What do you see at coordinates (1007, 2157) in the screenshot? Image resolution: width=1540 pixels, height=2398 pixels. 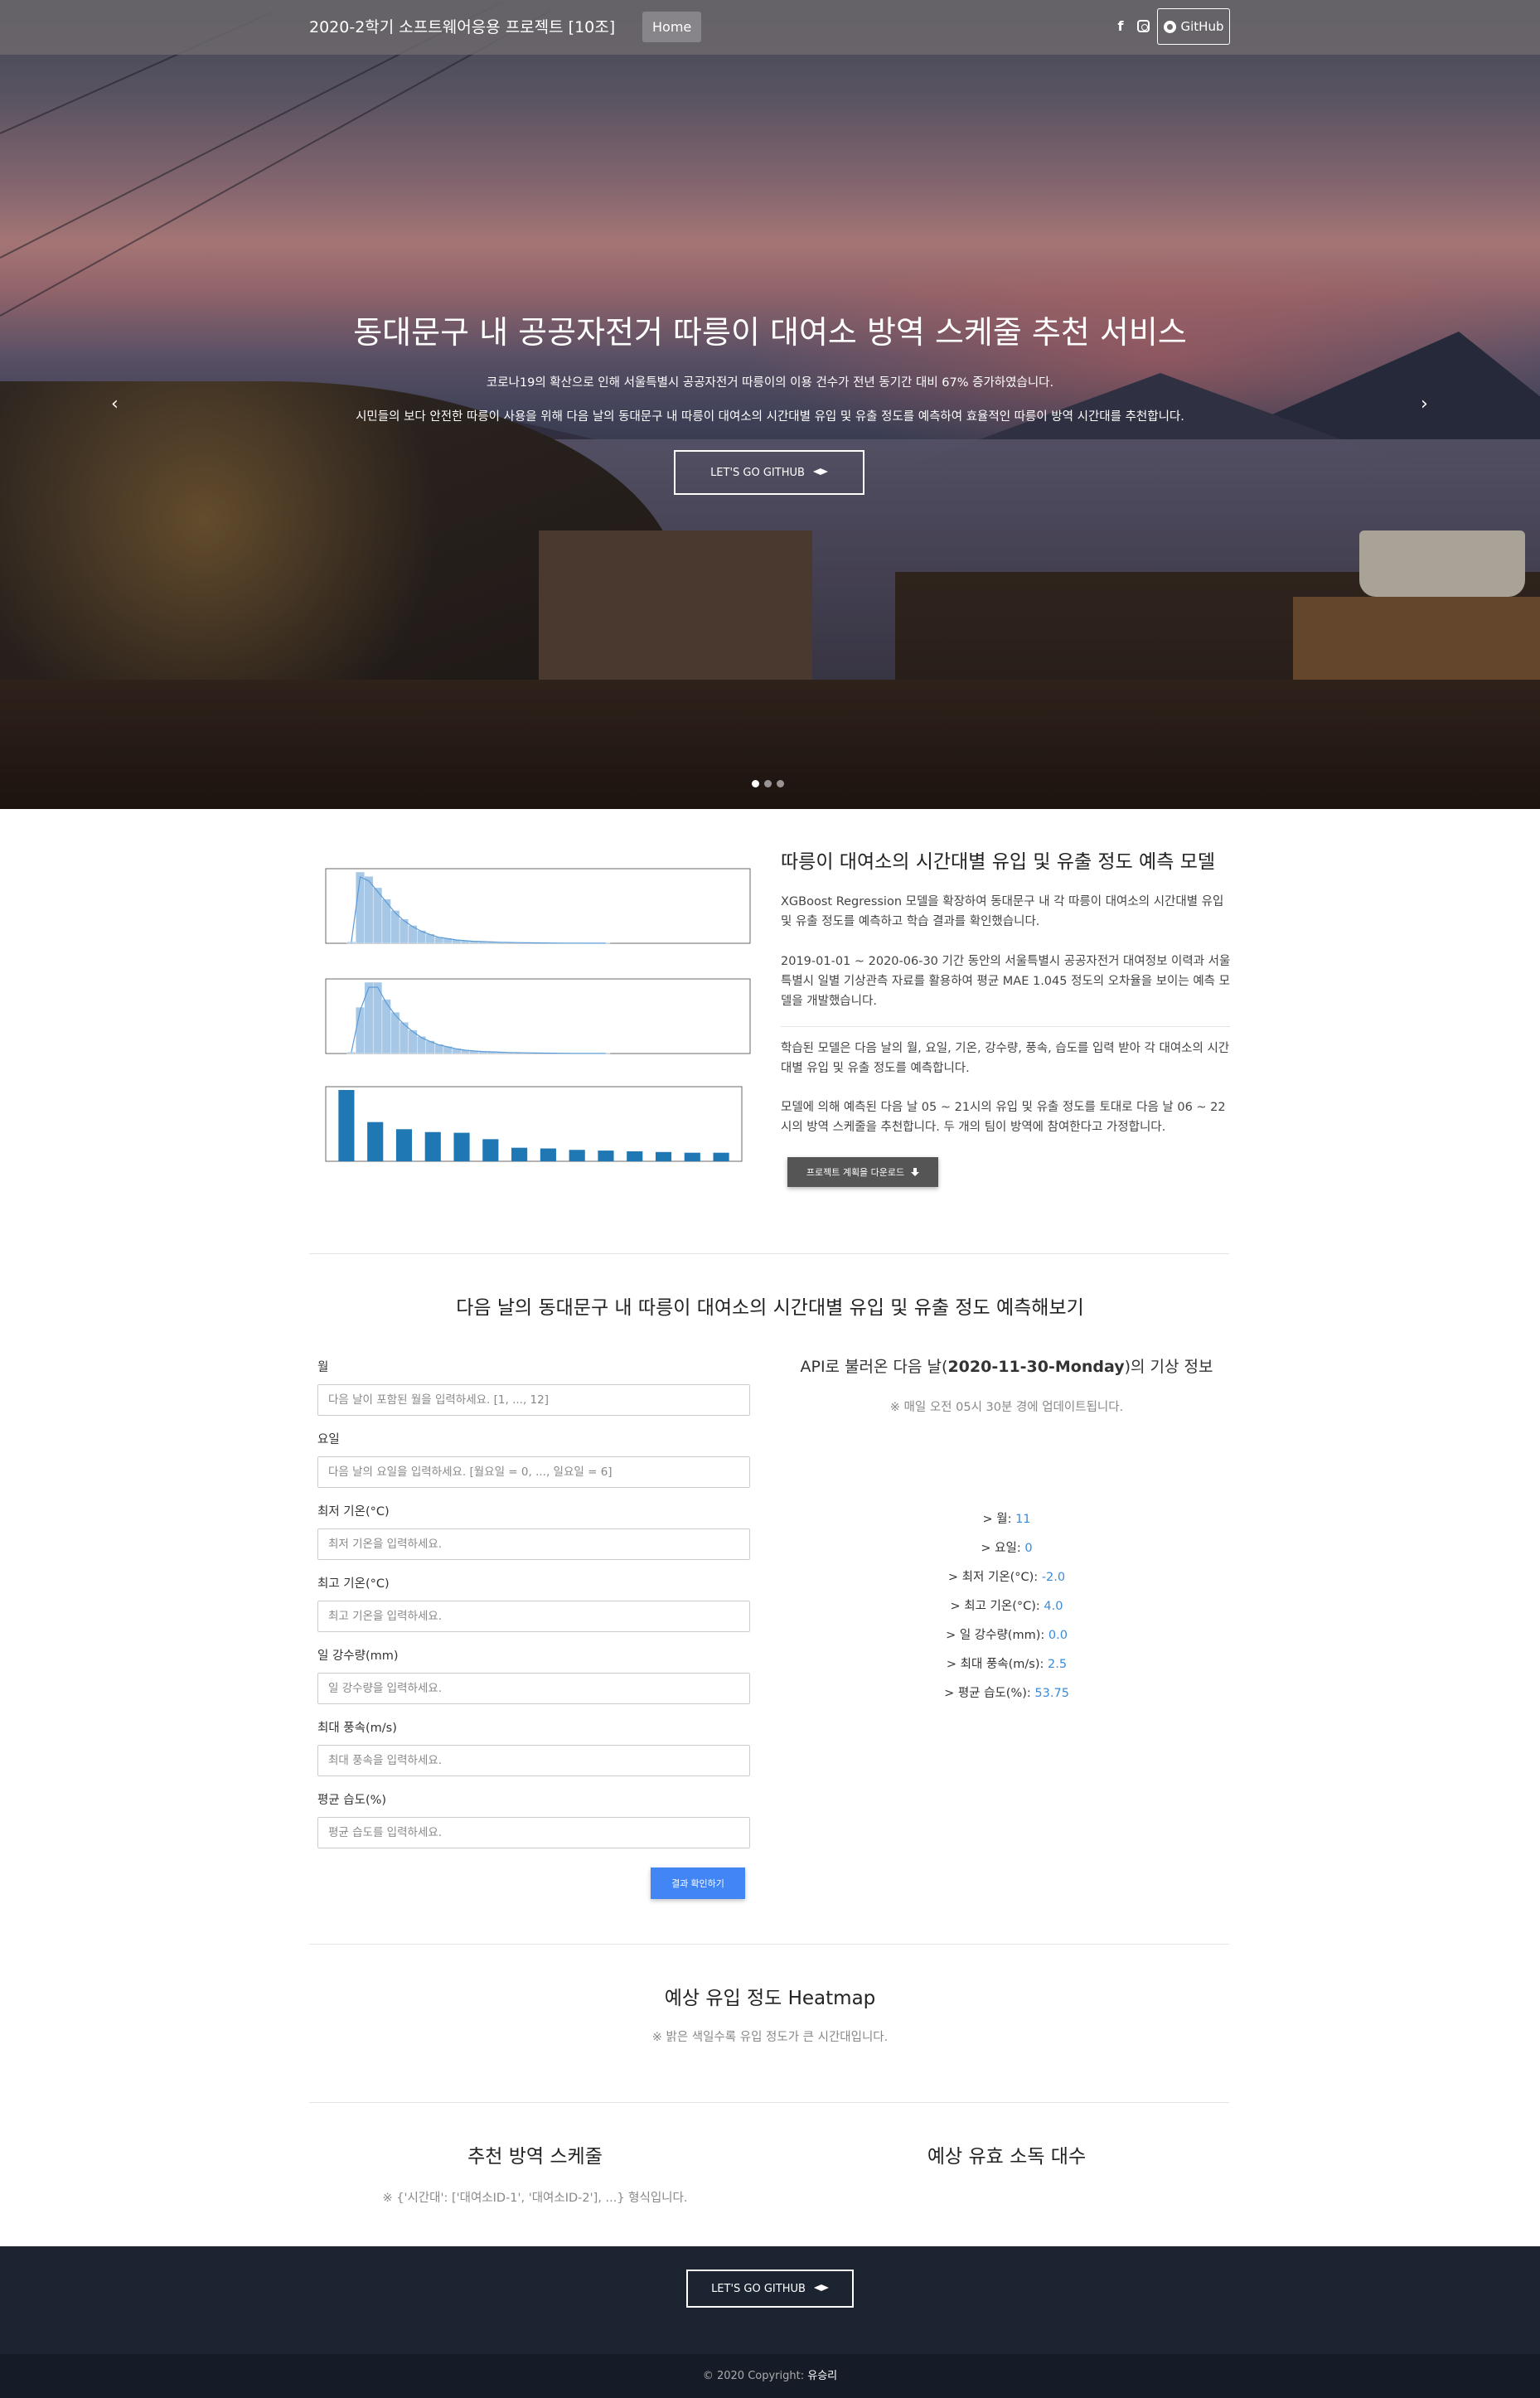 I see `vehicles-title: 예상 유효 소독 대수` at bounding box center [1007, 2157].